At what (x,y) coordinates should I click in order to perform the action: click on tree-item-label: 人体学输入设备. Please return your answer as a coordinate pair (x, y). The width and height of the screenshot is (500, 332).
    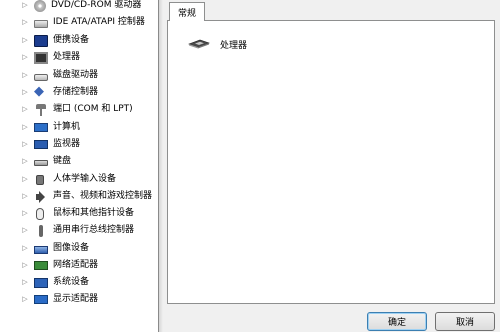
    Looking at the image, I should click on (85, 179).